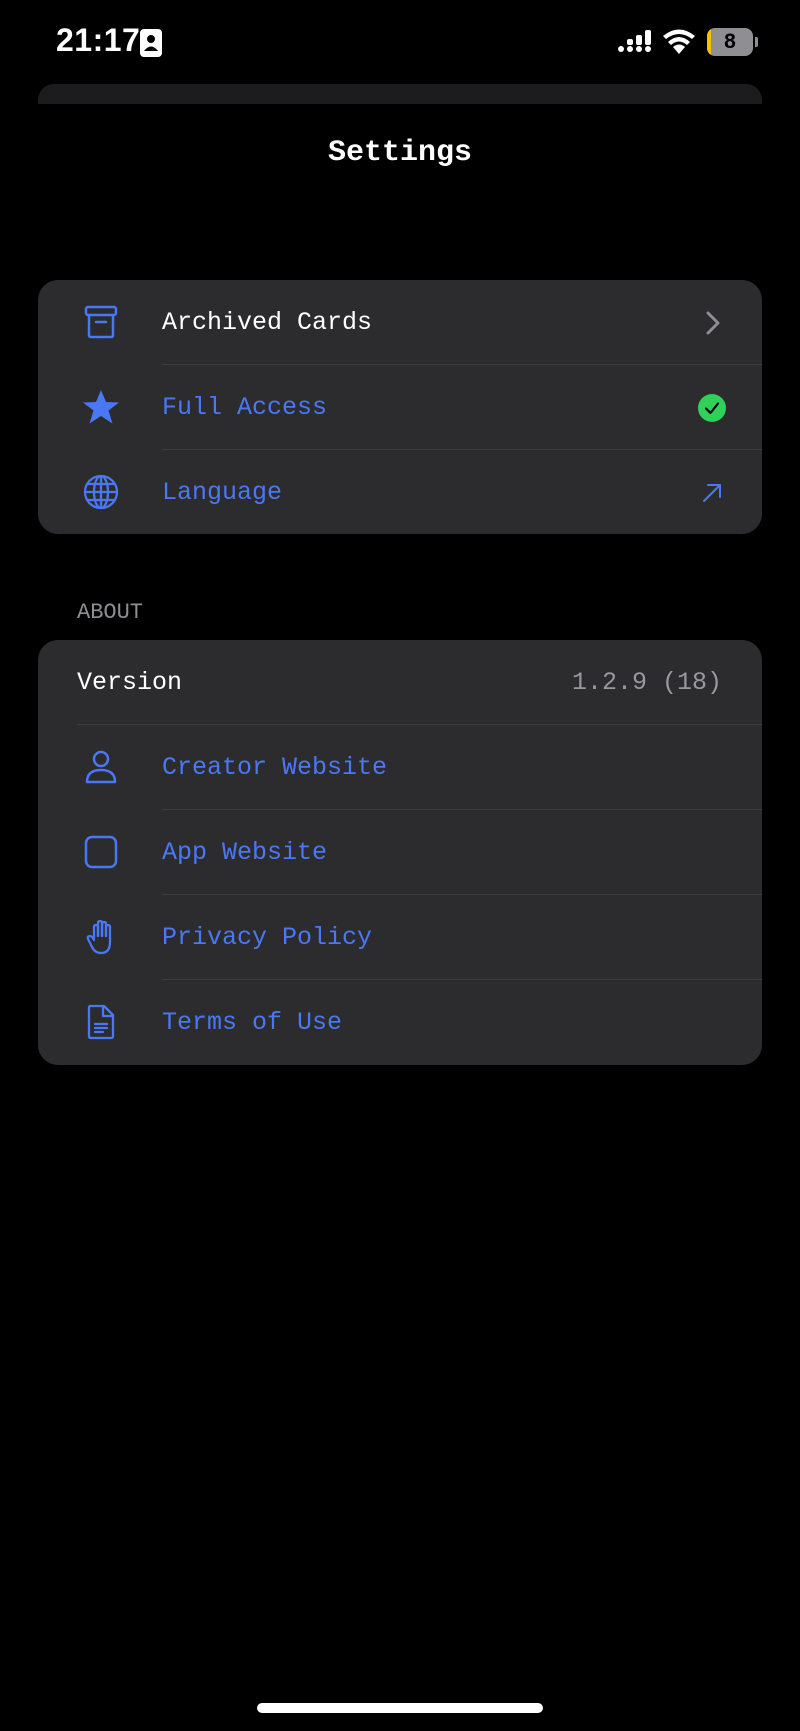 This screenshot has height=1731, width=800. What do you see at coordinates (252, 1022) in the screenshot?
I see `terms-of-use-label: Terms of Use` at bounding box center [252, 1022].